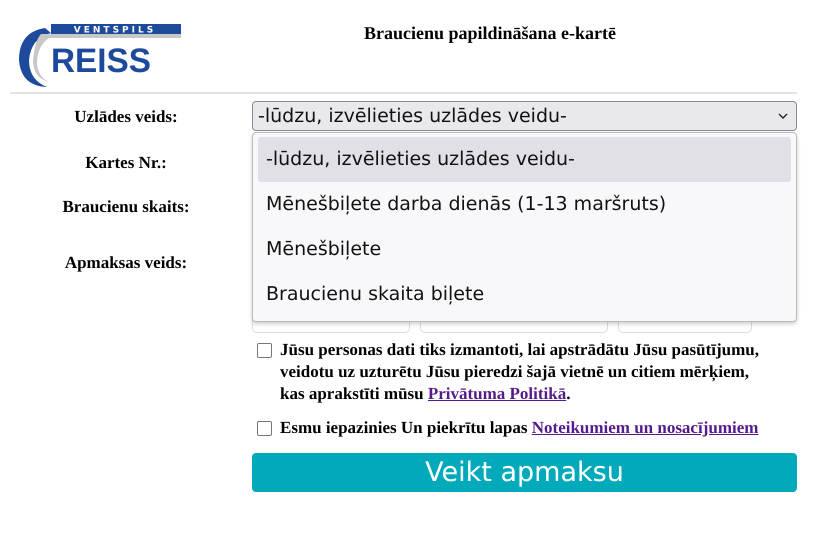 The image size is (827, 548). I want to click on field-label: Braucienu skaits:, so click(126, 206).